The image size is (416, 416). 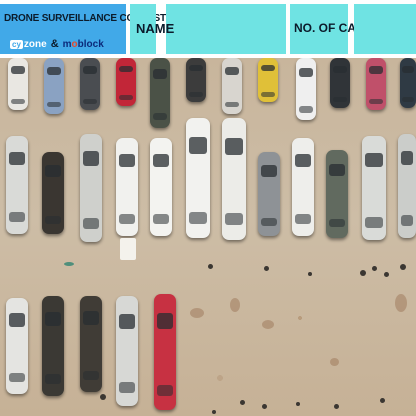 What do you see at coordinates (90, 44) in the screenshot?
I see `makeblock-logo-suffix: block` at bounding box center [90, 44].